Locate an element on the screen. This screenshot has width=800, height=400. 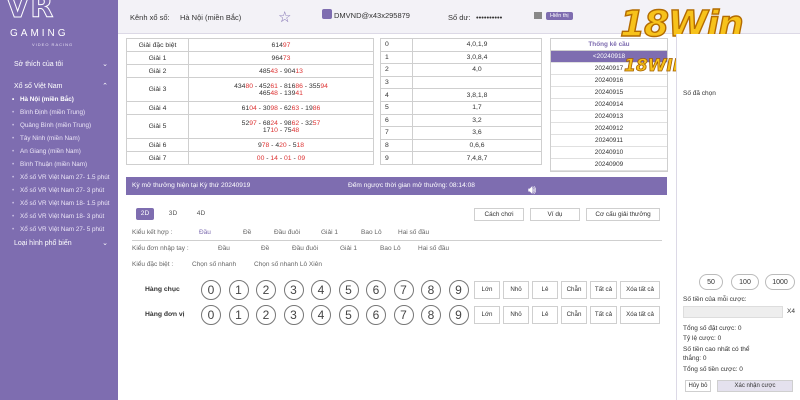
special-option-quick-pick-lo-xien: Chọn số nhanh Lô Xiên is located at coordinates (288, 264).